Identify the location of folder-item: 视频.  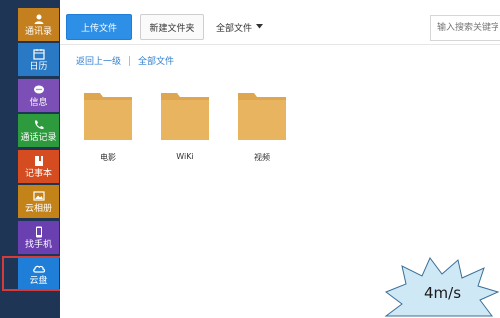
(262, 126).